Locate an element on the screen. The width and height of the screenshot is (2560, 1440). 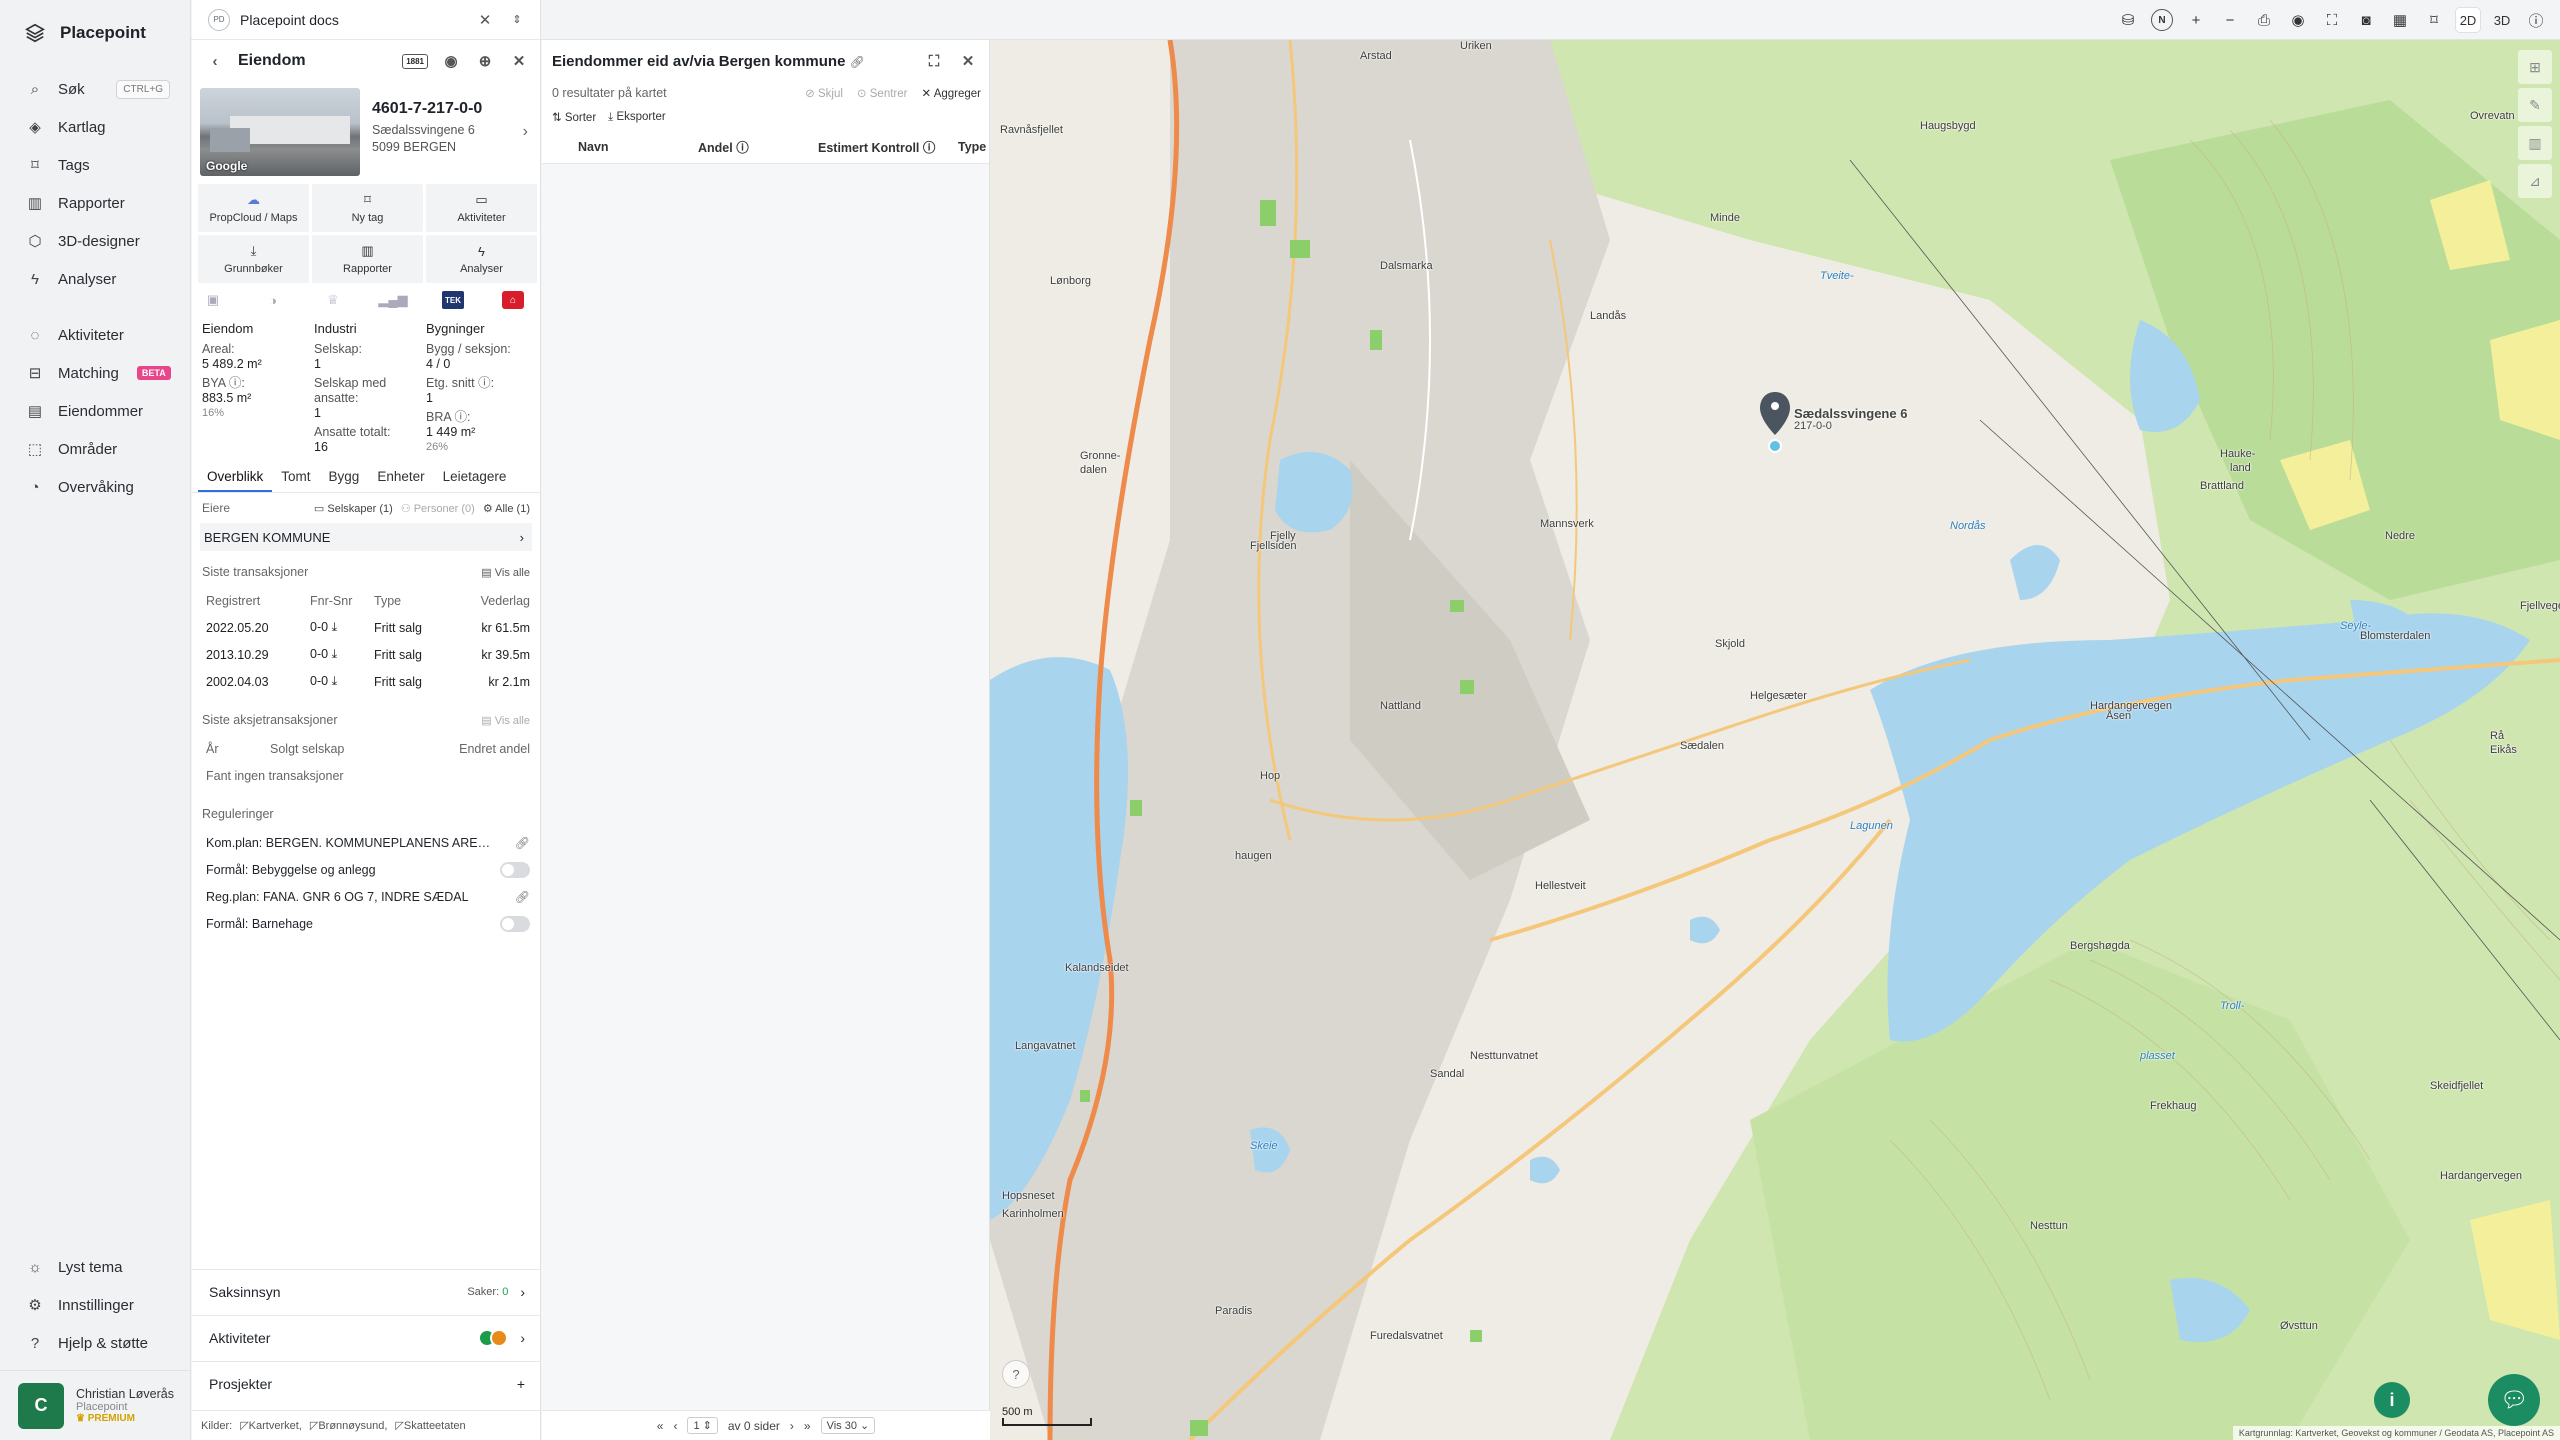
center-button: ⊙ Sentrer is located at coordinates (882, 93).